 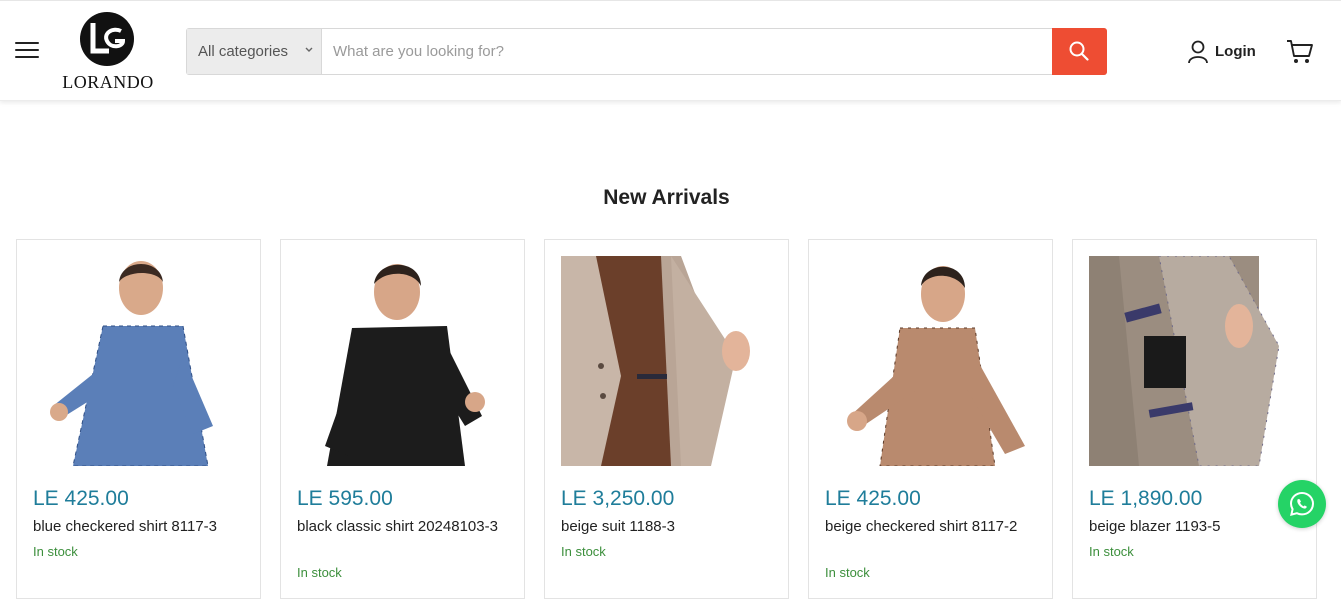 I want to click on chevron-down-icon, so click(x=309, y=49).